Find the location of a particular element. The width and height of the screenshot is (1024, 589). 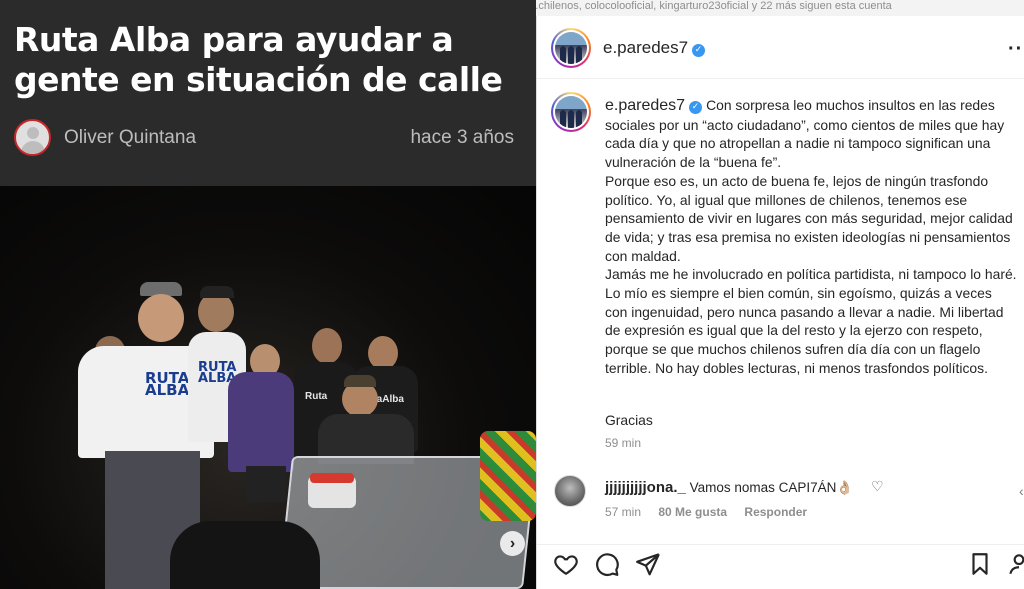

heart-icon is located at coordinates (567, 565).